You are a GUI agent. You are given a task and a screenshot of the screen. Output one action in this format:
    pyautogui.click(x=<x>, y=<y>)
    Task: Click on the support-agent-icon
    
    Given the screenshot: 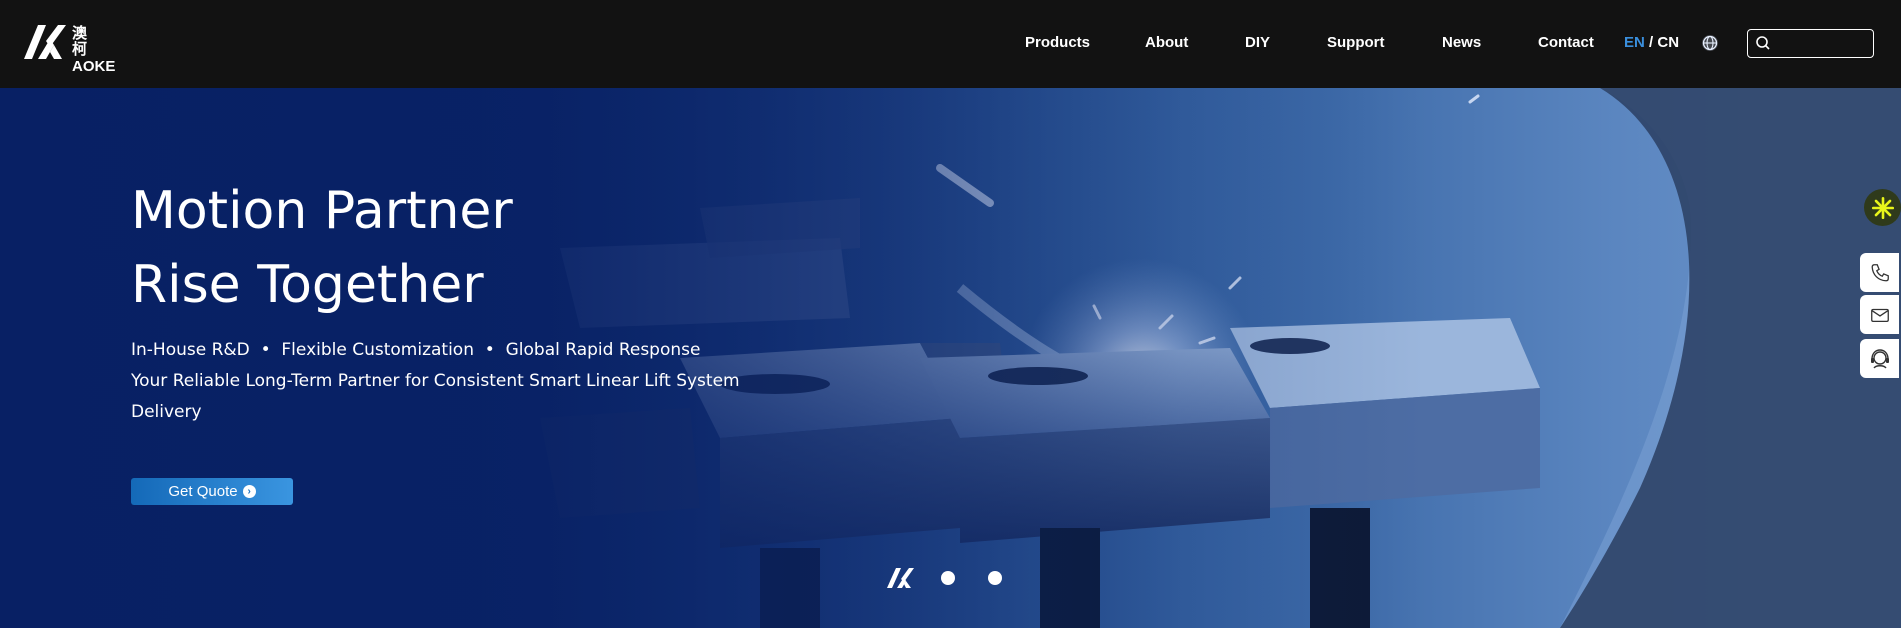 What is the action you would take?
    pyautogui.click(x=1879, y=358)
    